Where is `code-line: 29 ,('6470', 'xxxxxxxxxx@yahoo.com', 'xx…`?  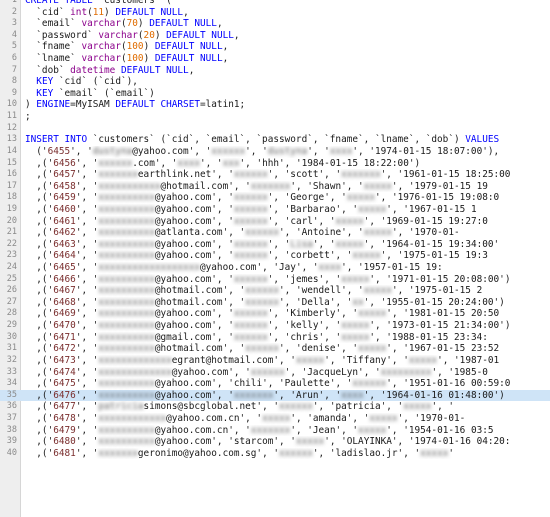 code-line: 29 ,('6470', 'xxxxxxxxxx@yahoo.com', 'xx… is located at coordinates (275, 326).